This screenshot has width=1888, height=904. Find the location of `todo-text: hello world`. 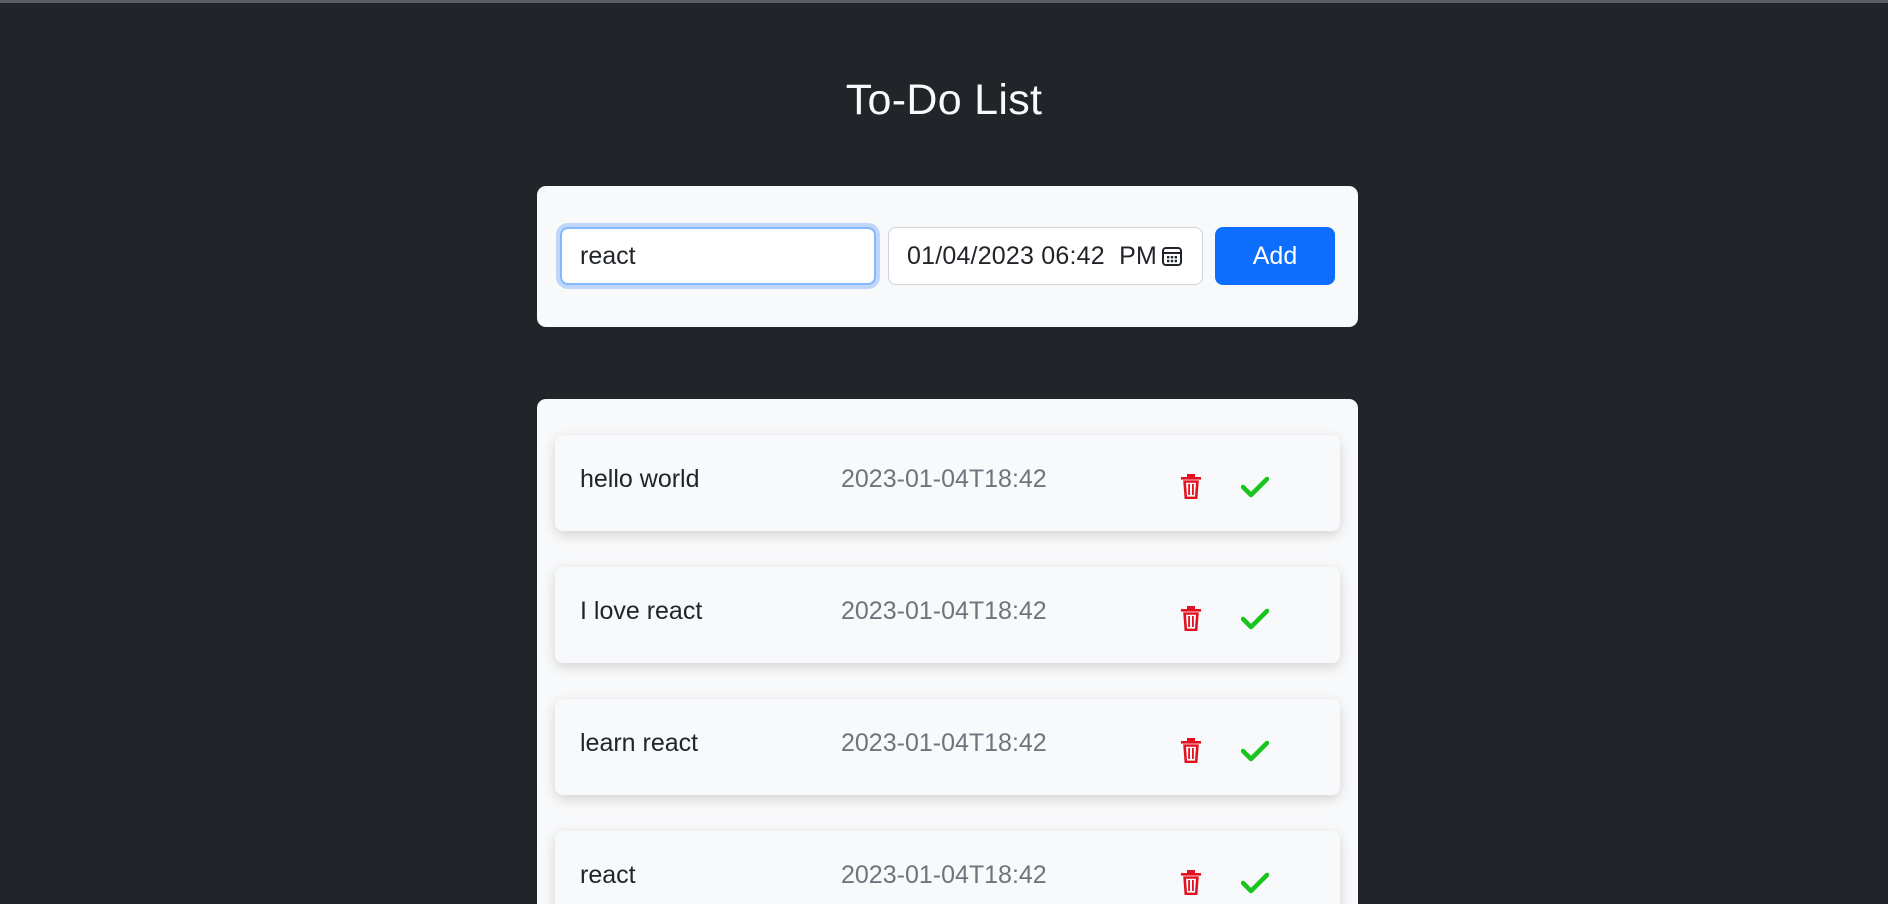

todo-text: hello world is located at coordinates (640, 479).